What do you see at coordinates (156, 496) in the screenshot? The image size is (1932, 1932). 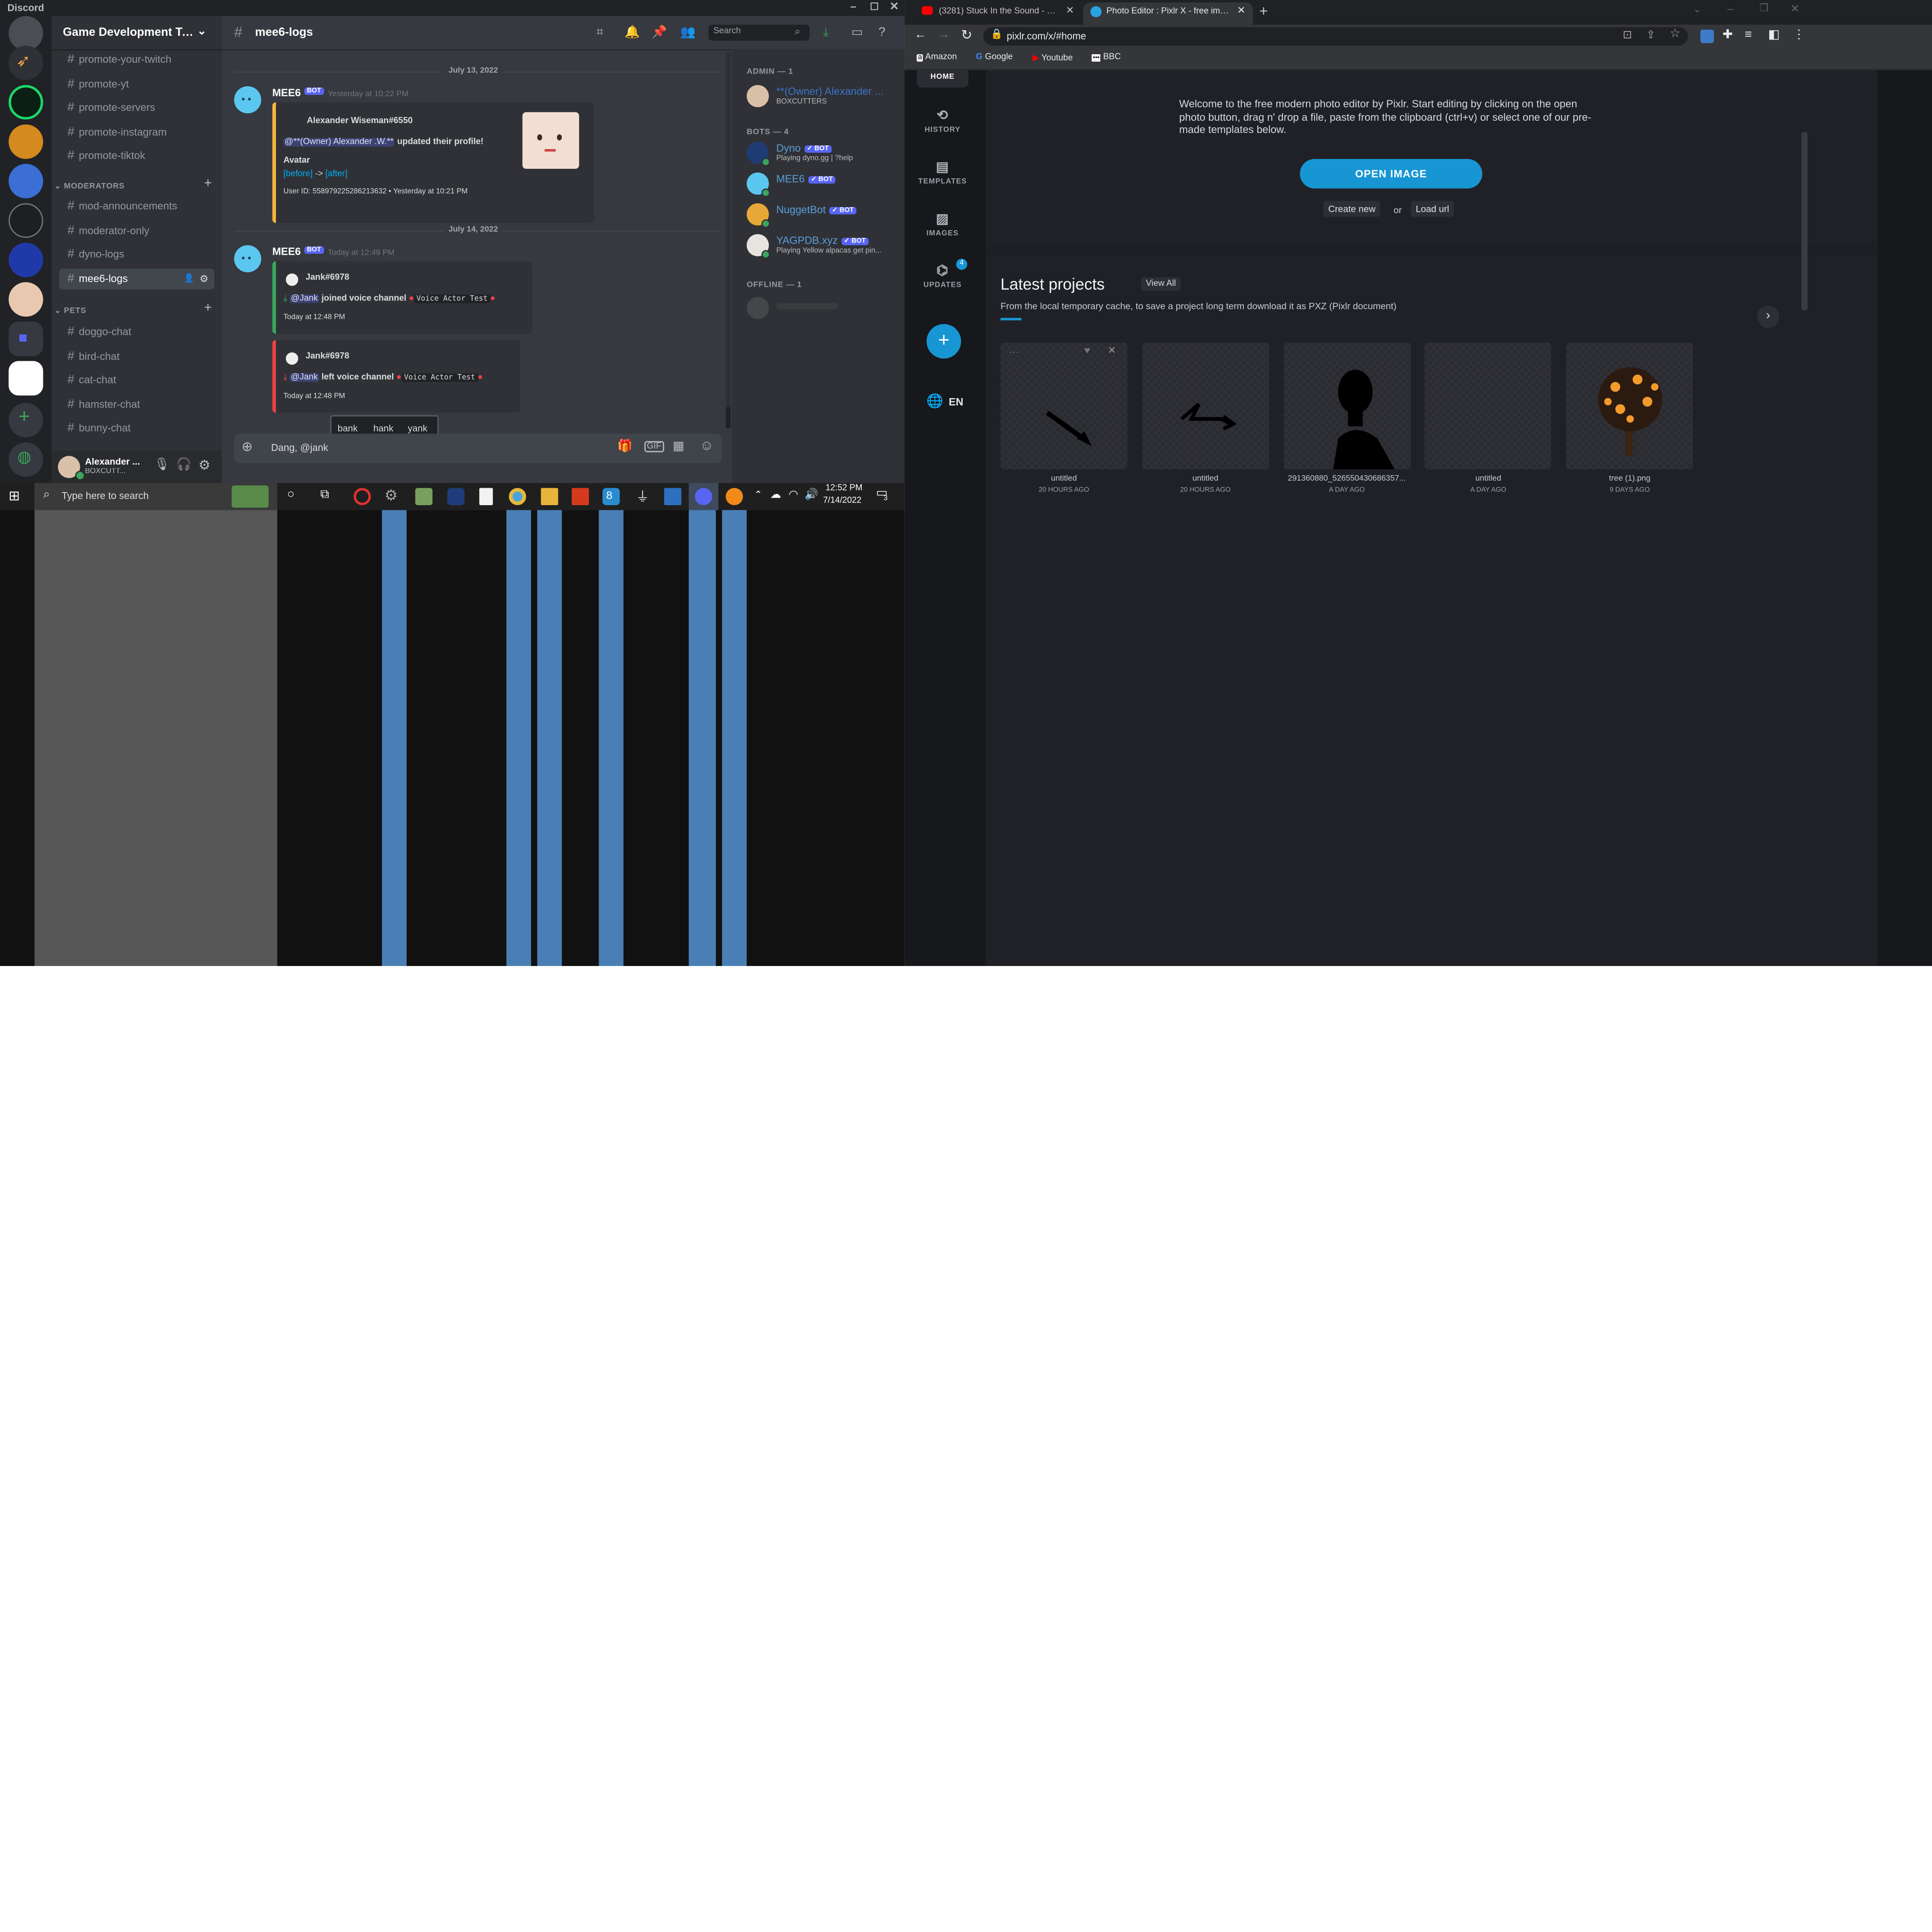 I see `taskbar-search: ⌕ Type here to search` at bounding box center [156, 496].